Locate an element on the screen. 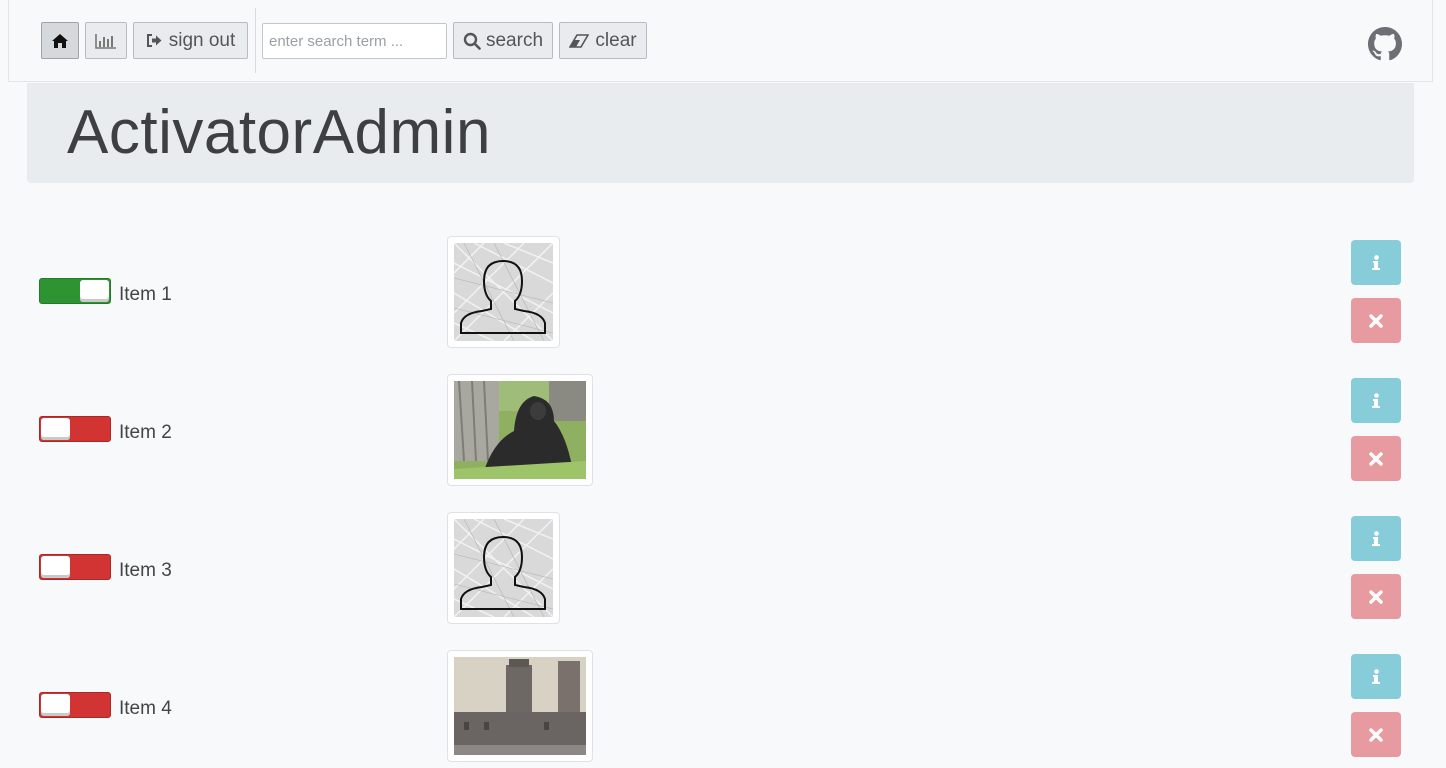 Image resolution: width=1446 pixels, height=768 pixels. header-banner: ActivatorAdmin is located at coordinates (720, 133).